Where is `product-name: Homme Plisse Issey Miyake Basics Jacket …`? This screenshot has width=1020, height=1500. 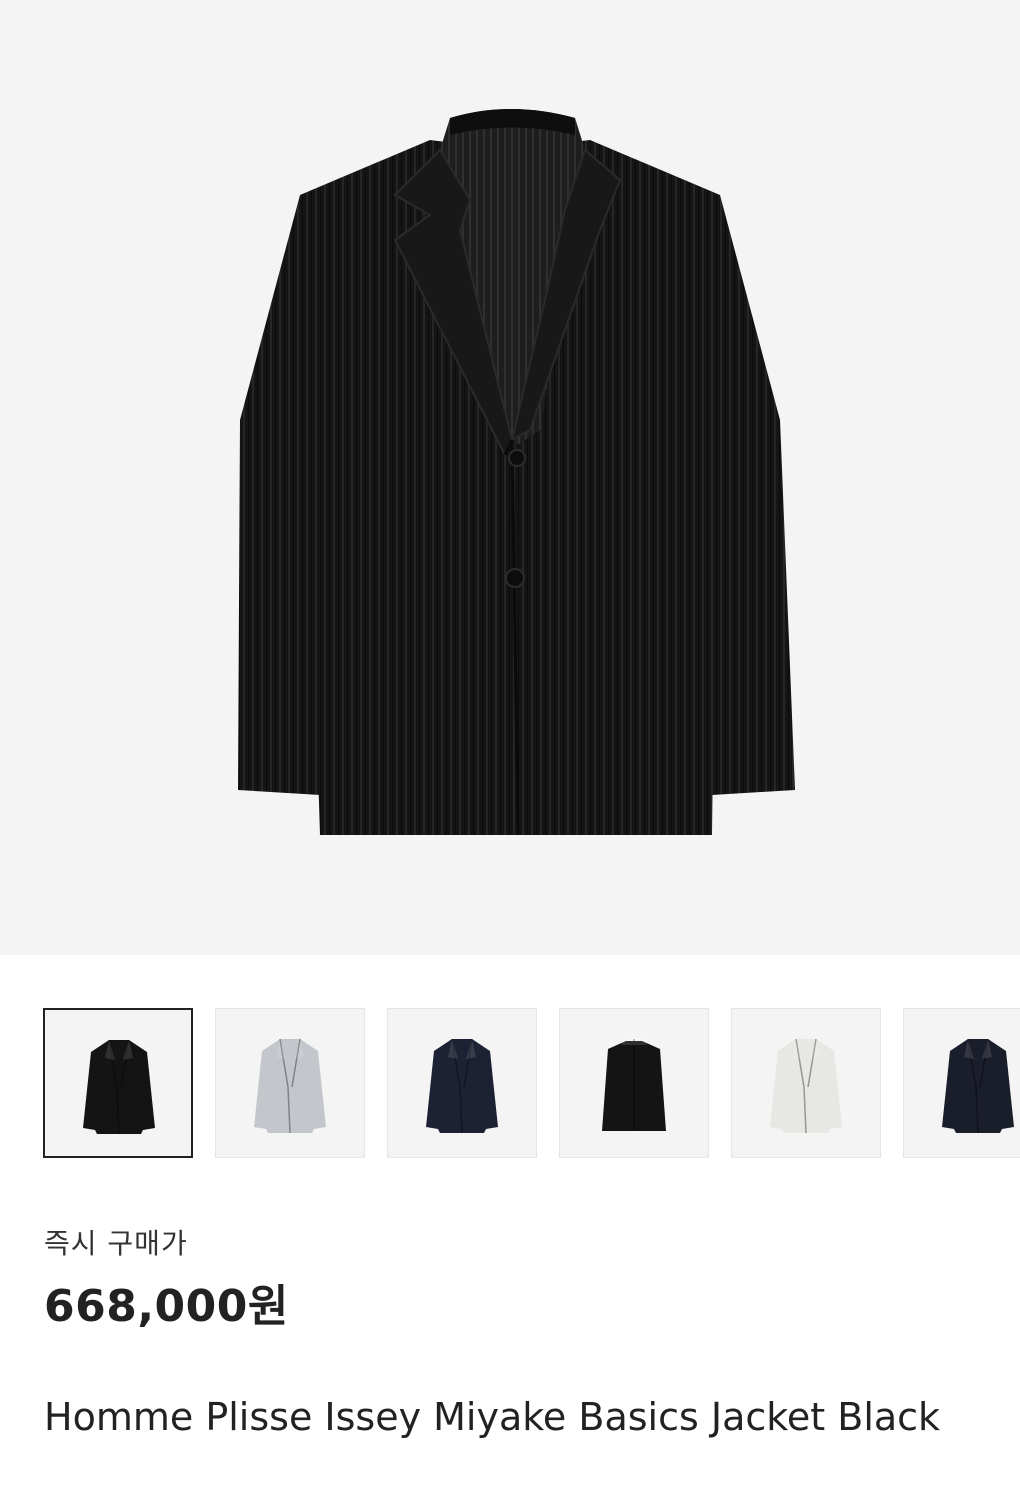
product-name: Homme Plisse Issey Miyake Basics Jacket … is located at coordinates (492, 1417).